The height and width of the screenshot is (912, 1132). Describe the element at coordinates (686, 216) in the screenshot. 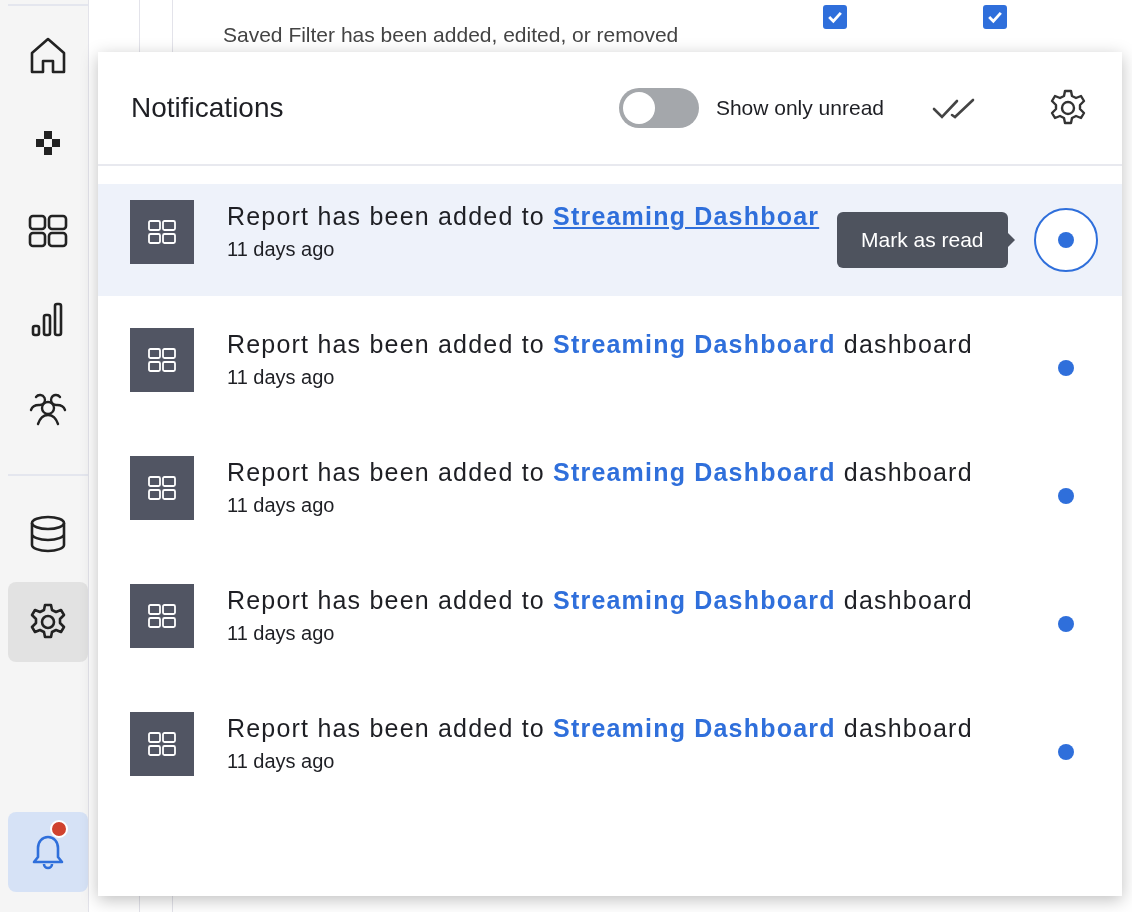

I see `dashboard-link: Streaming Dashboar` at that location.